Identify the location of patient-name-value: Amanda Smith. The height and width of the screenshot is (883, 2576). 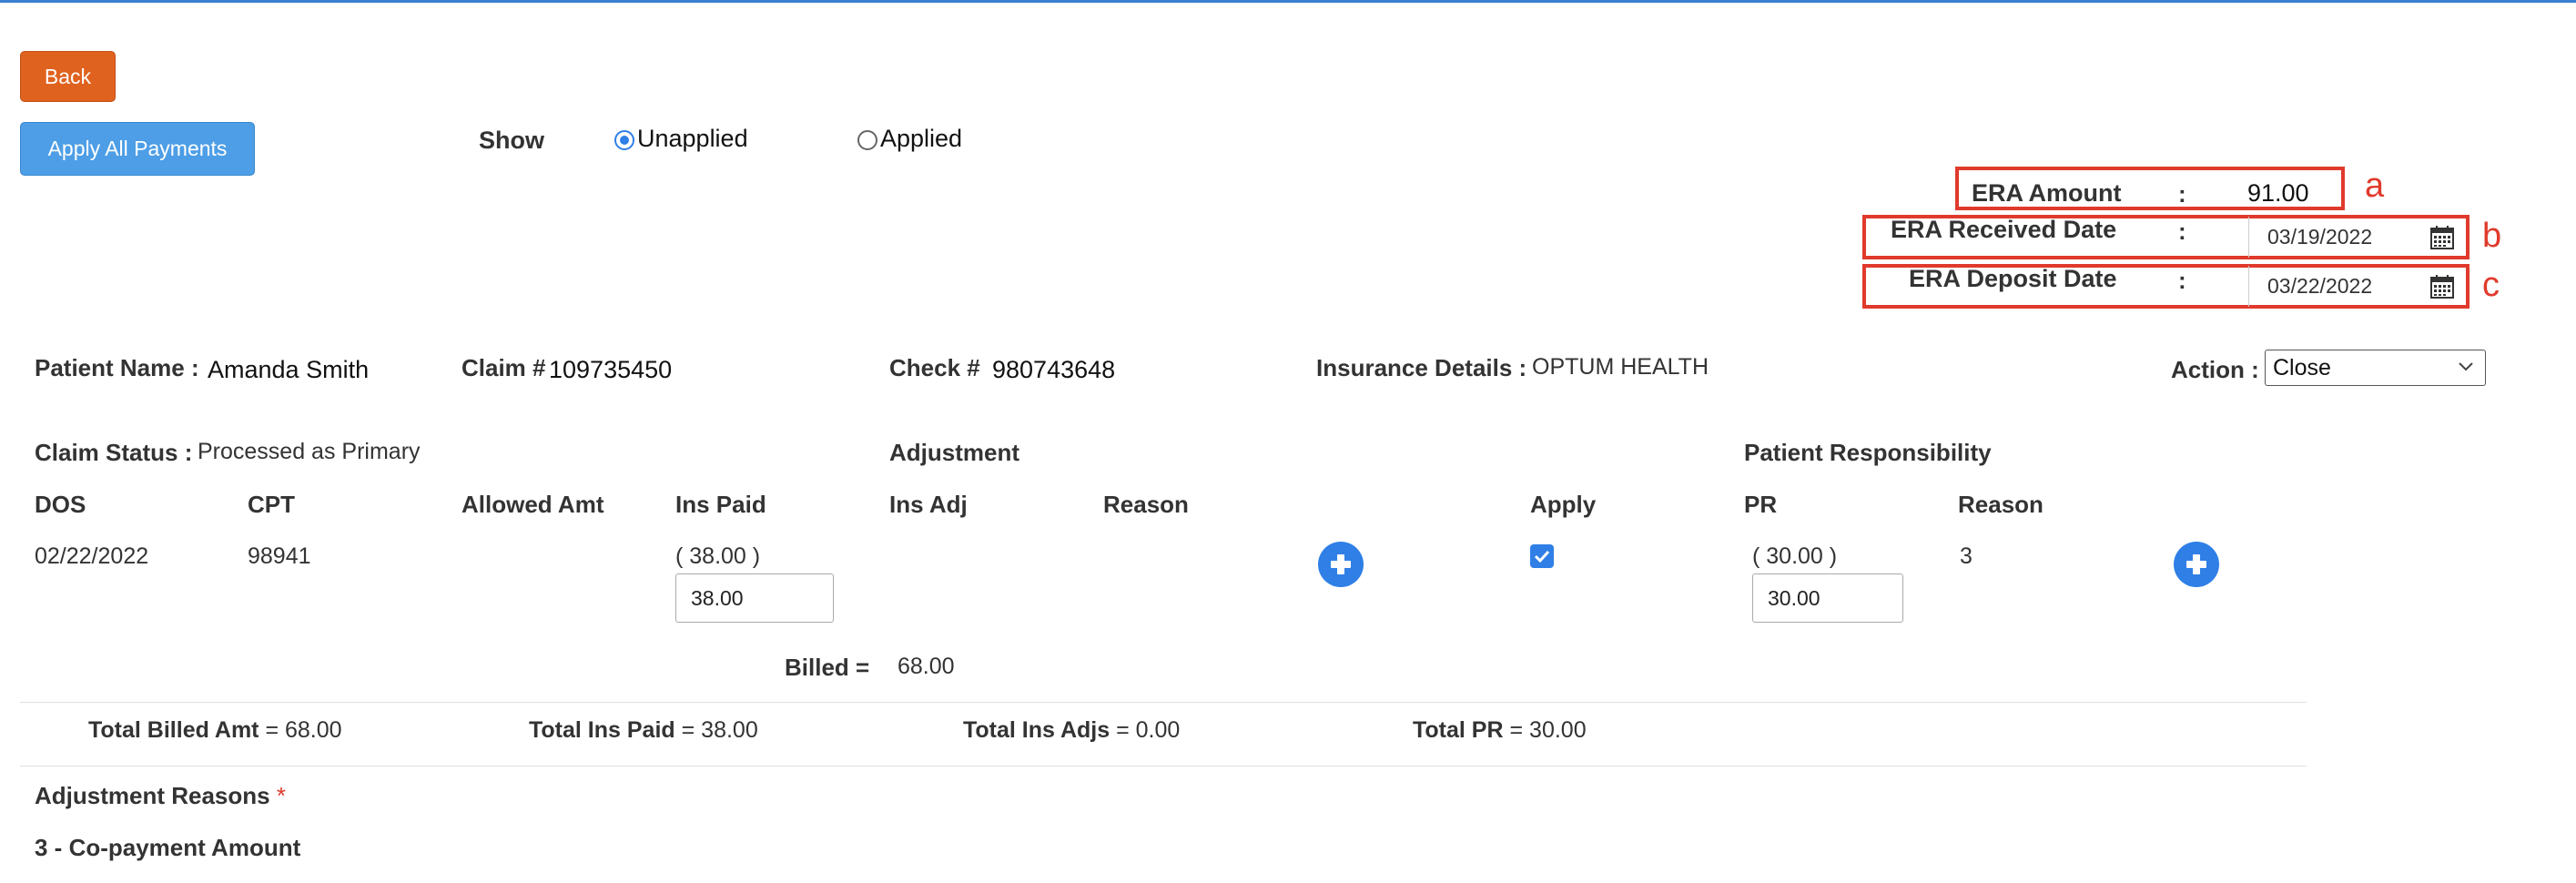
(289, 370).